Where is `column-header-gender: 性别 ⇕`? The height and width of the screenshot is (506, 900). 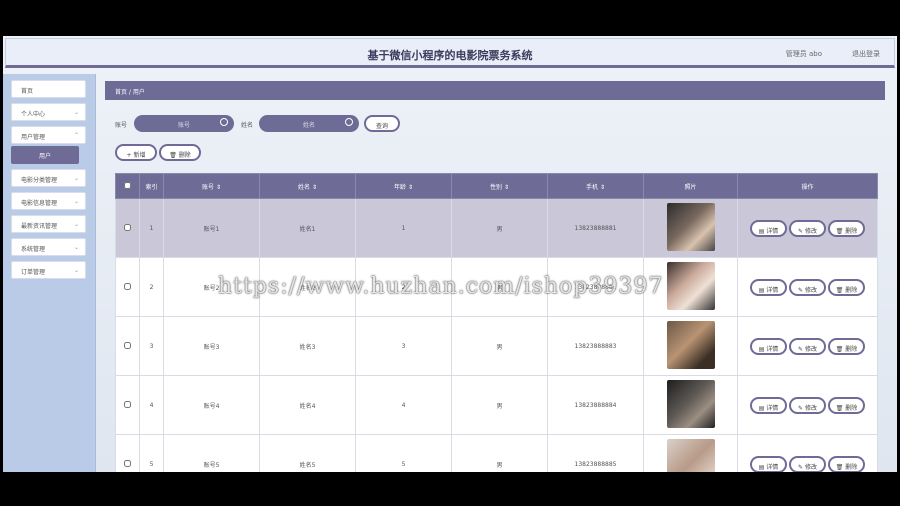 column-header-gender: 性别 ⇕ is located at coordinates (499, 186).